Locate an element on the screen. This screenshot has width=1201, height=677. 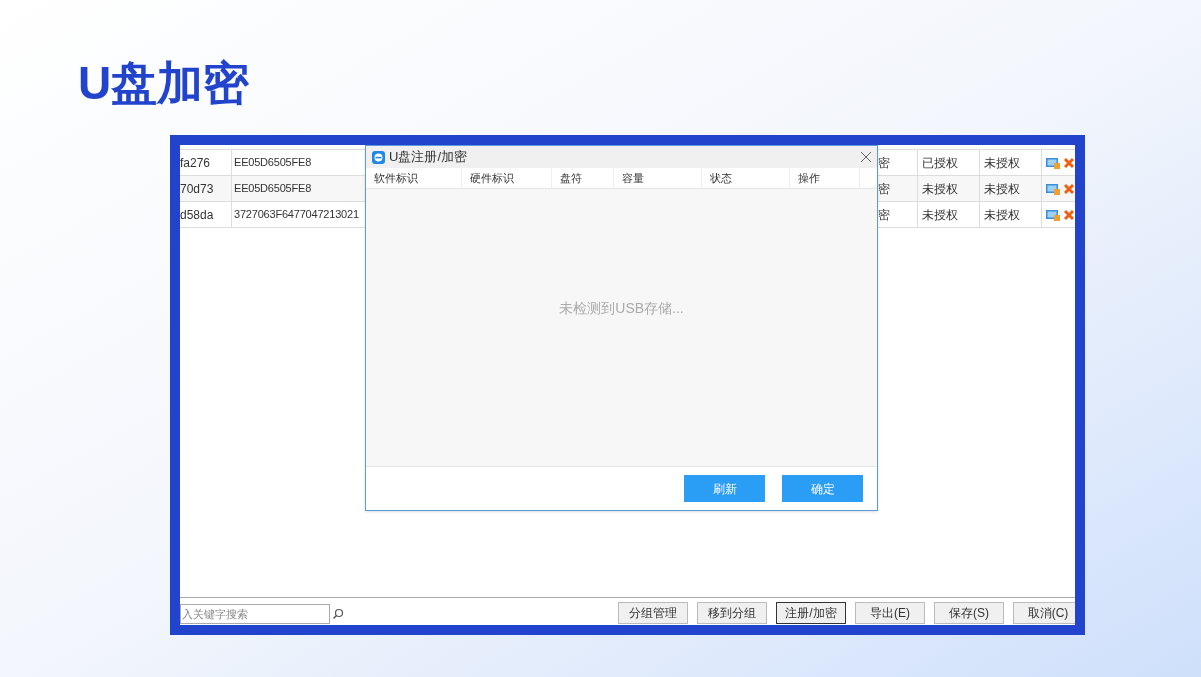
column-header: 硬件标识 is located at coordinates (507, 178).